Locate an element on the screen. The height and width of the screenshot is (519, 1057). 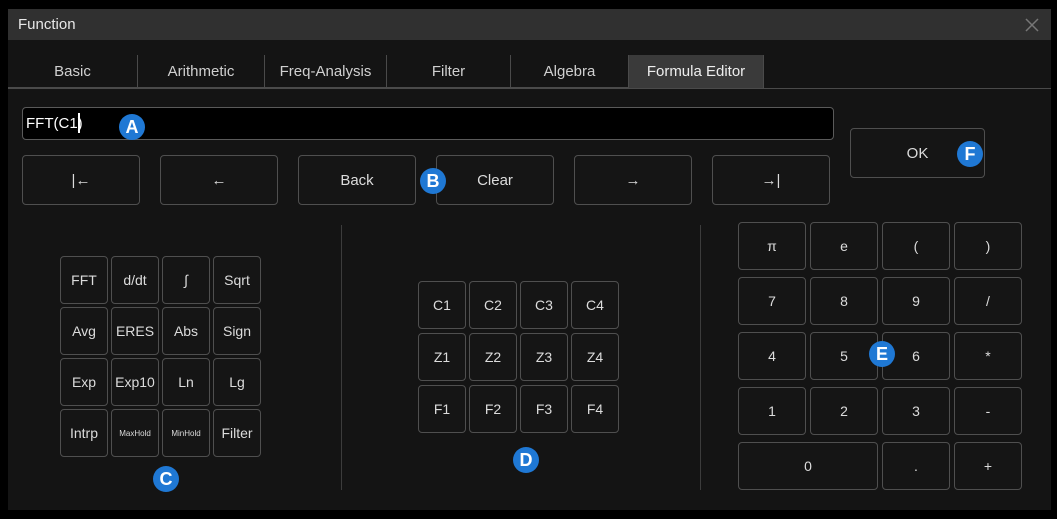
source-key-z2: Z2 is located at coordinates (493, 357).